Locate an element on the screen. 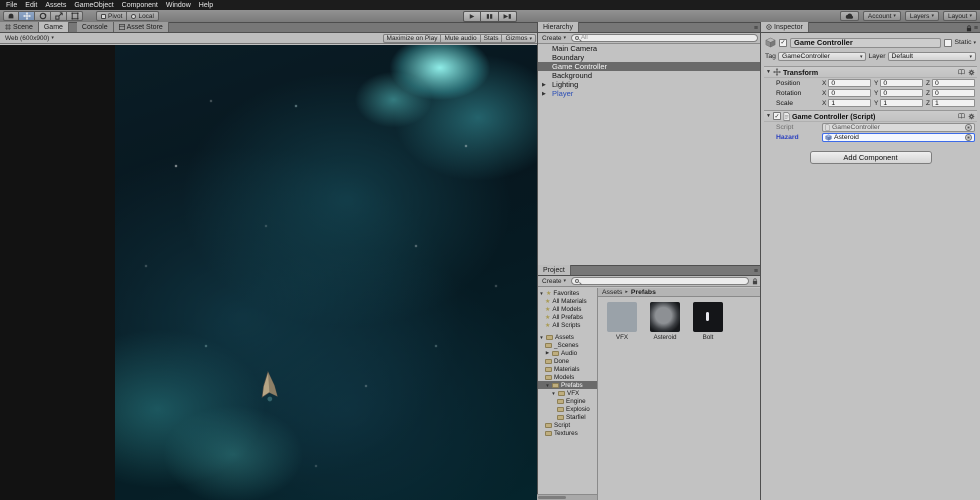 This screenshot has width=980, height=500. aspect-ratio-dropdown: Web (600x900) ▾ is located at coordinates (29, 38).